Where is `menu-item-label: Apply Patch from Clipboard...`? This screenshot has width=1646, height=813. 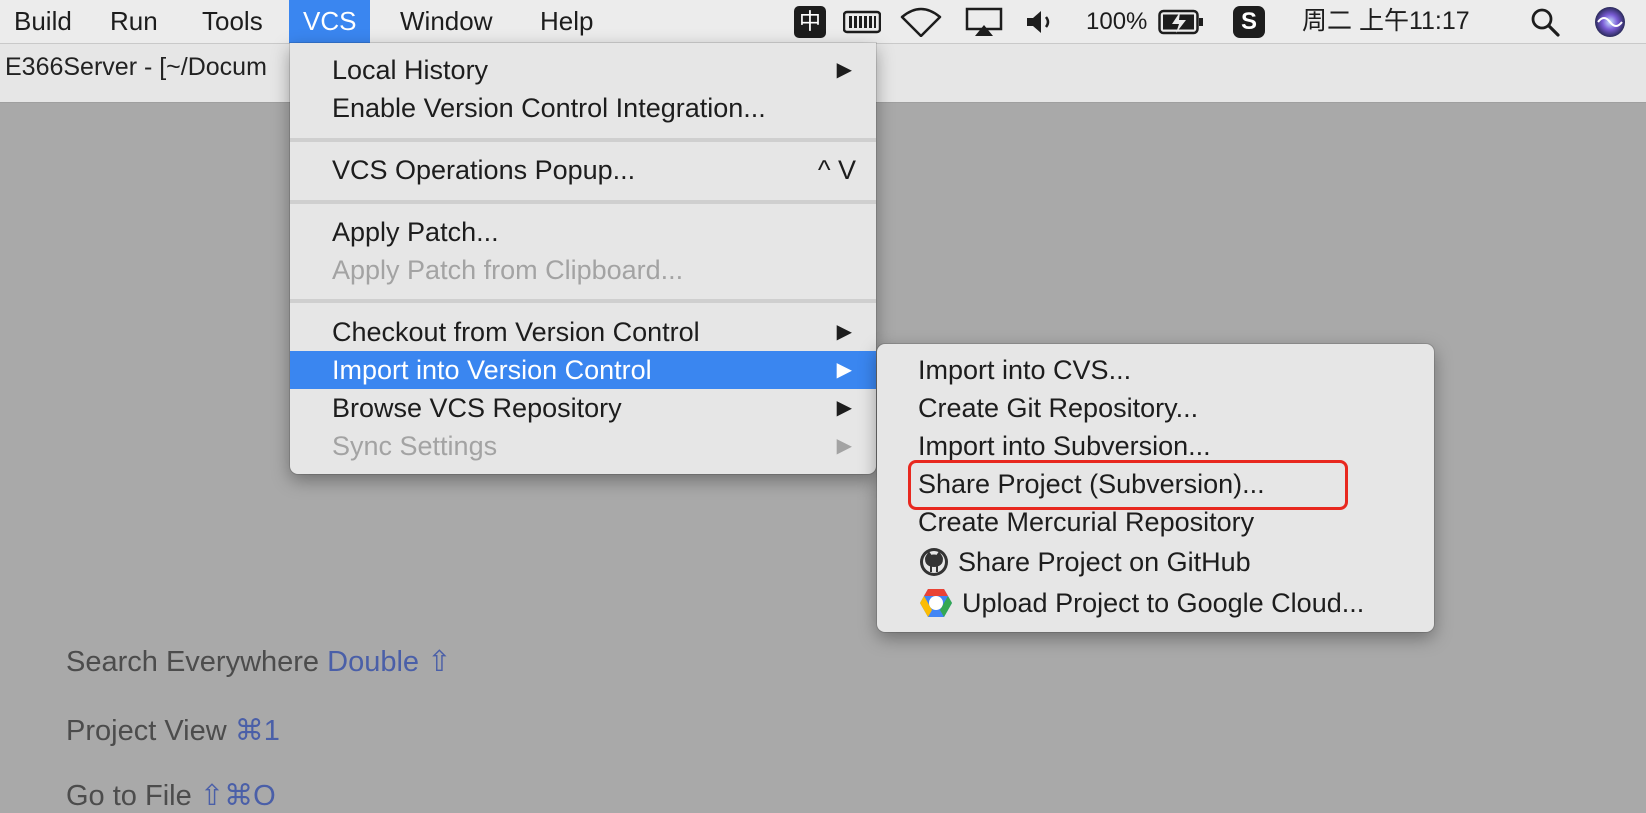 menu-item-label: Apply Patch from Clipboard... is located at coordinates (508, 270).